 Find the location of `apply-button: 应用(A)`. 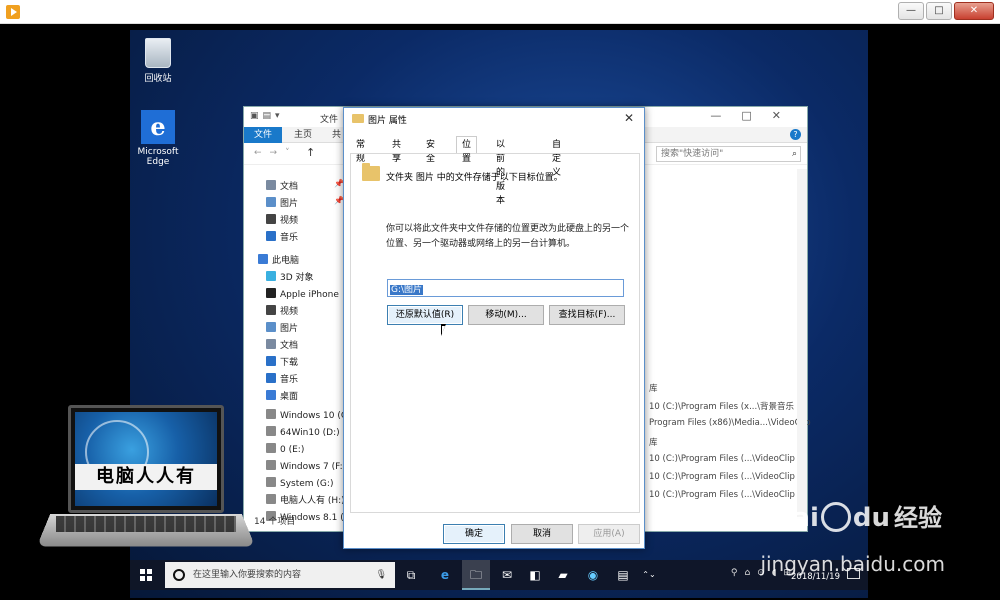

apply-button: 应用(A) is located at coordinates (609, 534).